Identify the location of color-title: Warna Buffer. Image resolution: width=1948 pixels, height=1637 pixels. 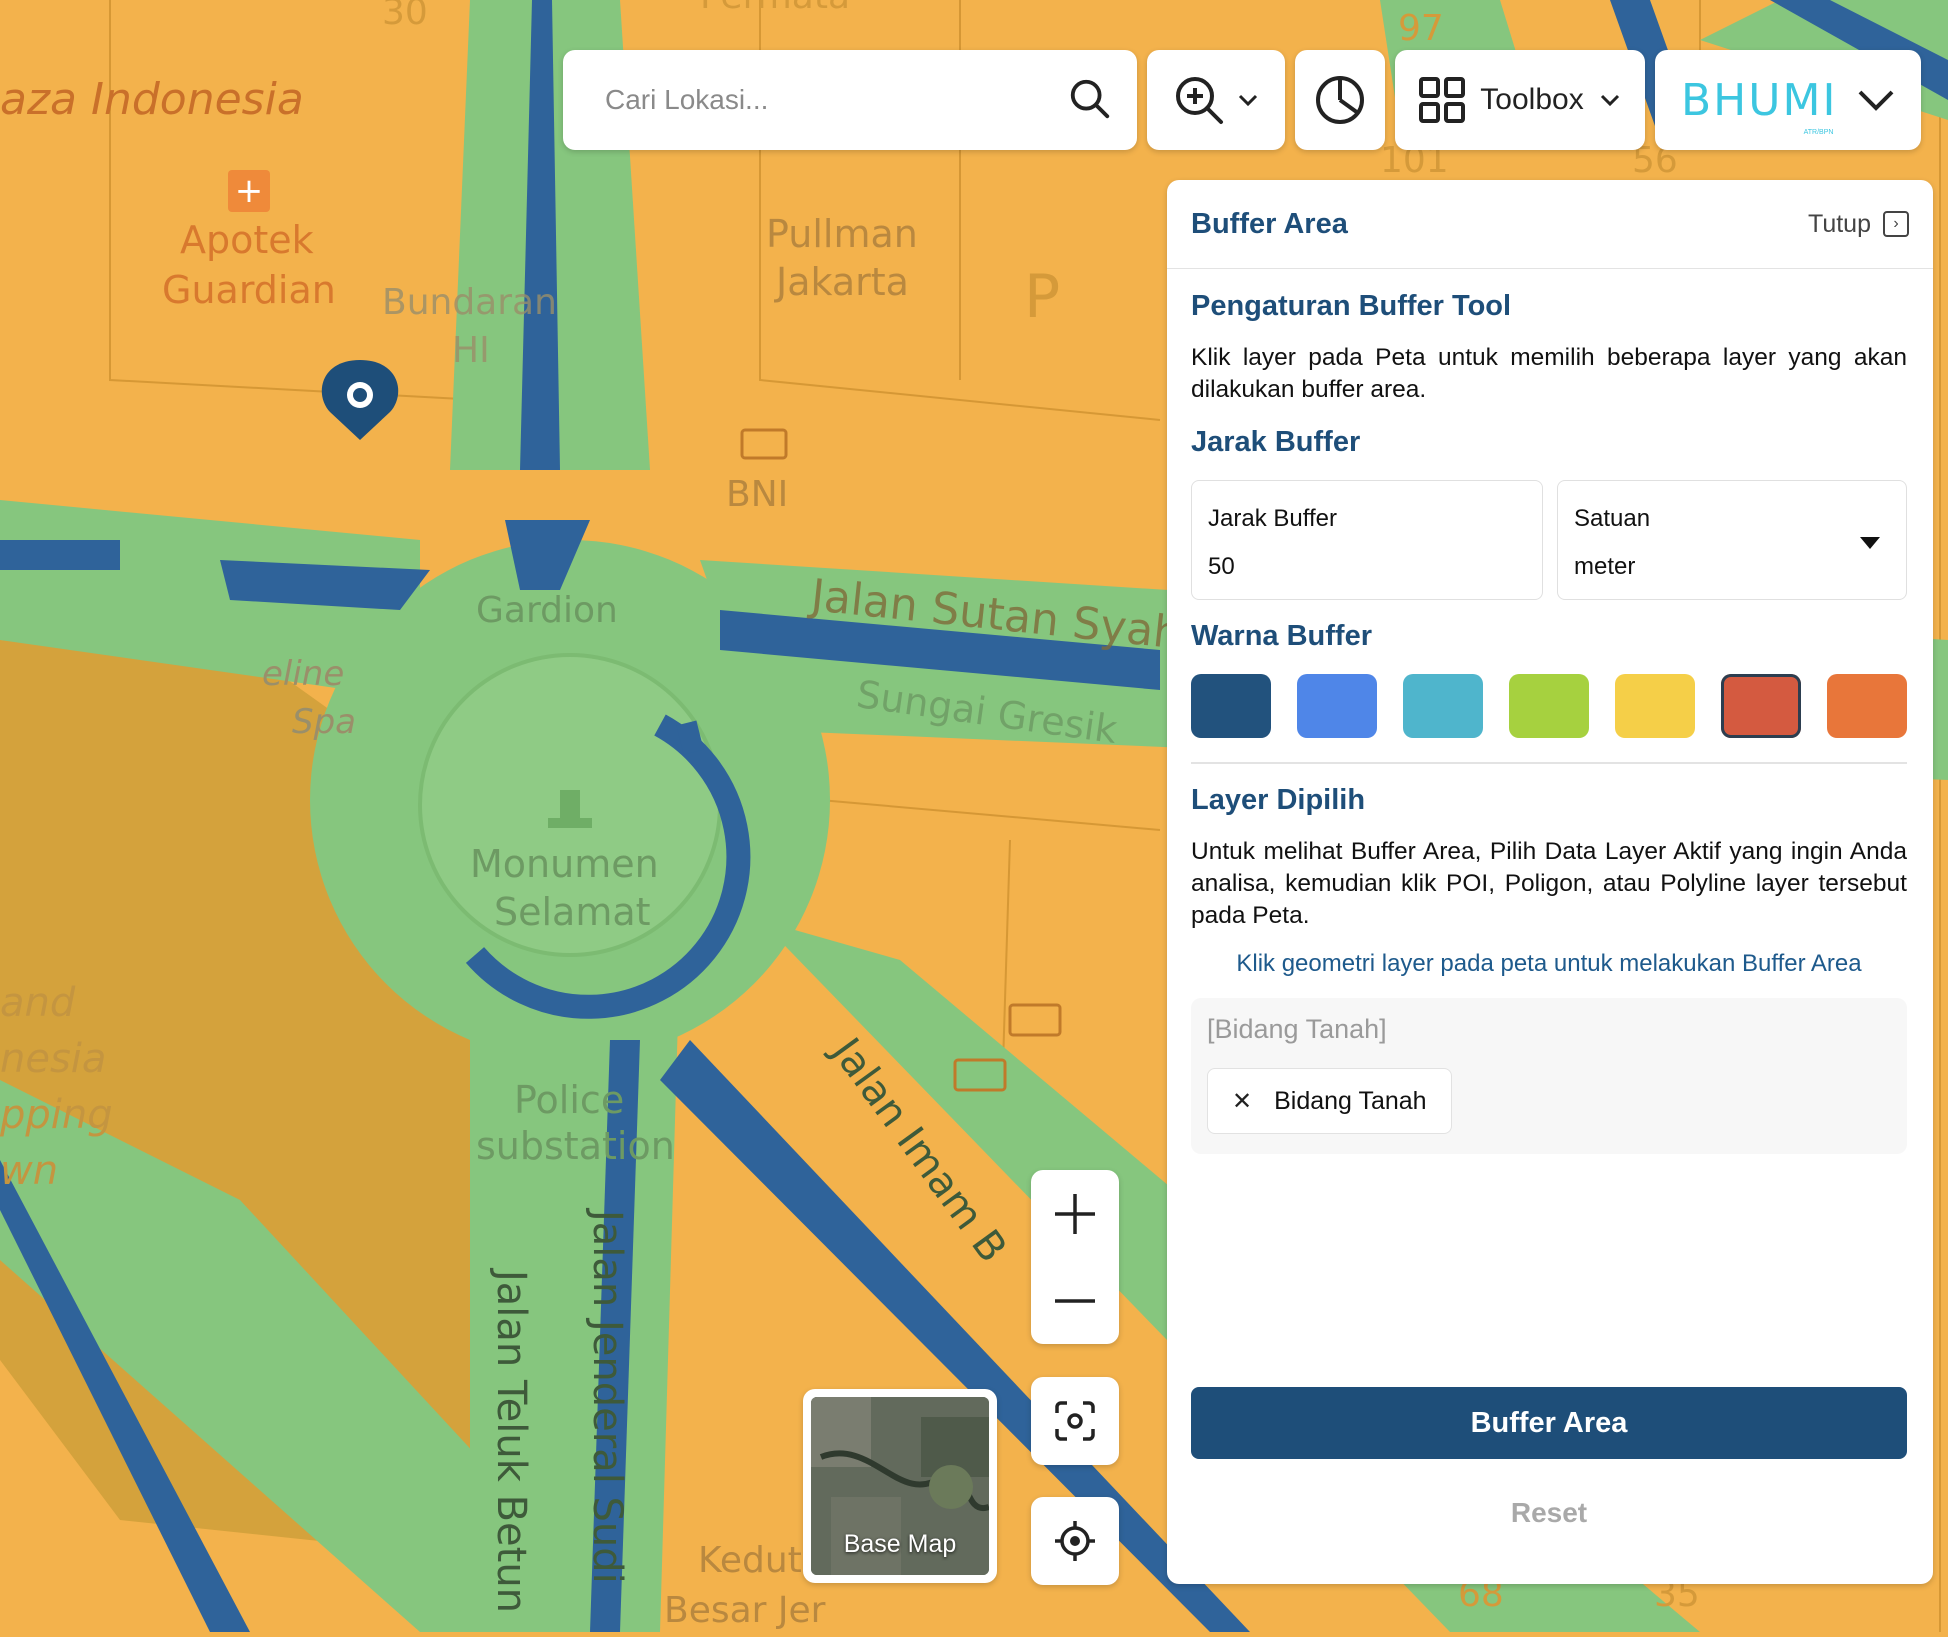
(1281, 636).